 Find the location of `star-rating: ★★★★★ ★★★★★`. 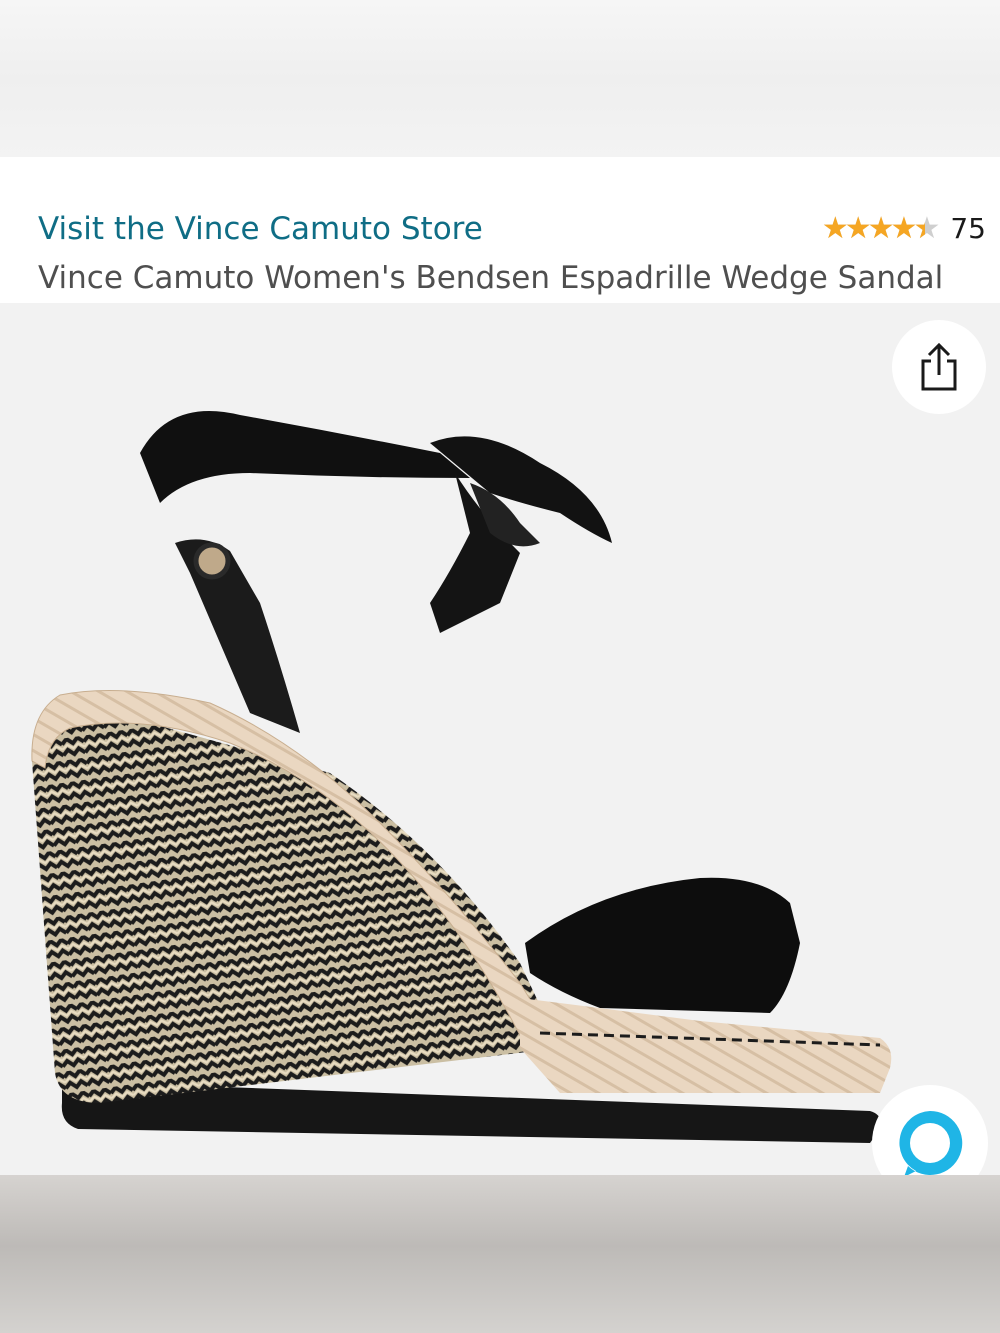

star-rating: ★★★★★ ★★★★★ is located at coordinates (881, 229).